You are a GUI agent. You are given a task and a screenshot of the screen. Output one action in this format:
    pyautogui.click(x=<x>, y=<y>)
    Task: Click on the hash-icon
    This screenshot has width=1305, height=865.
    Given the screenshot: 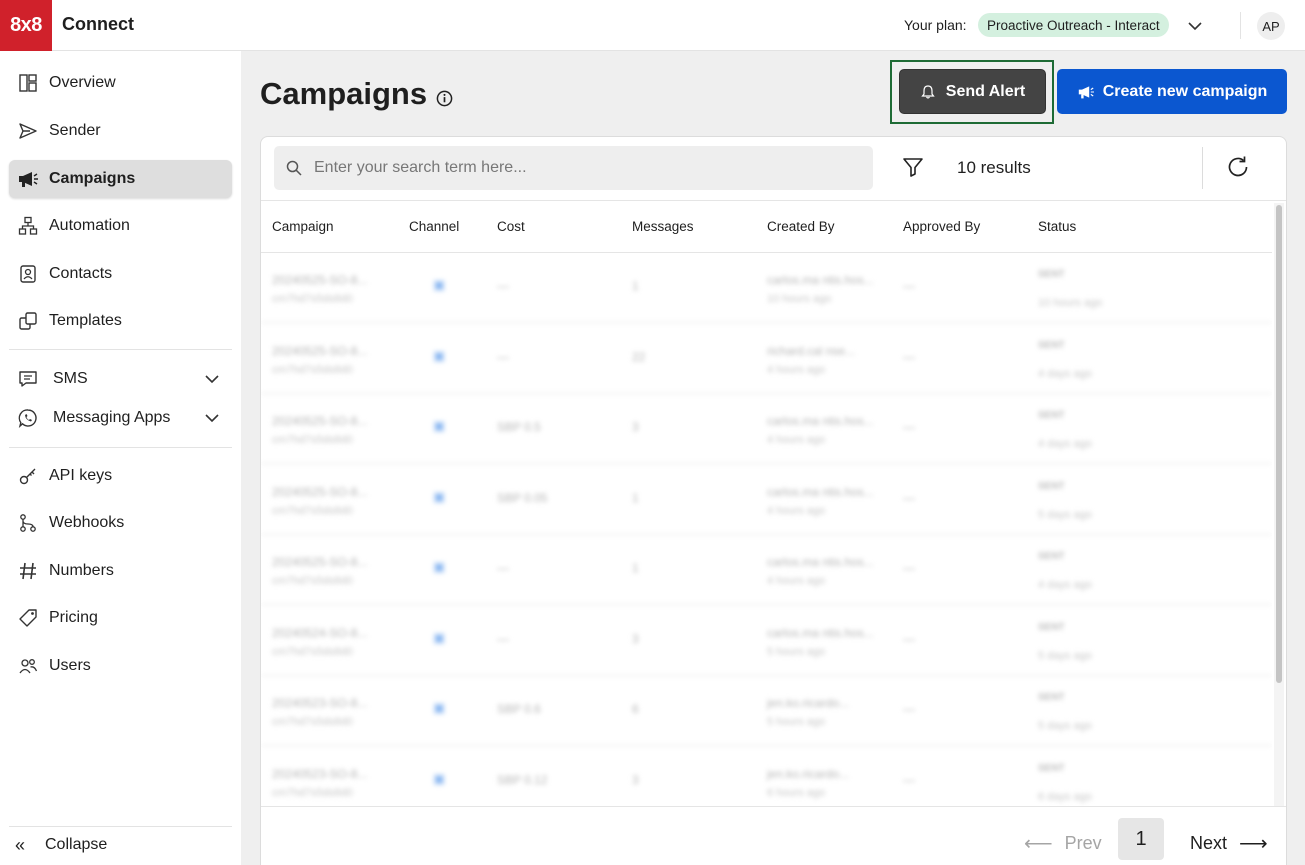 What is the action you would take?
    pyautogui.click(x=28, y=571)
    